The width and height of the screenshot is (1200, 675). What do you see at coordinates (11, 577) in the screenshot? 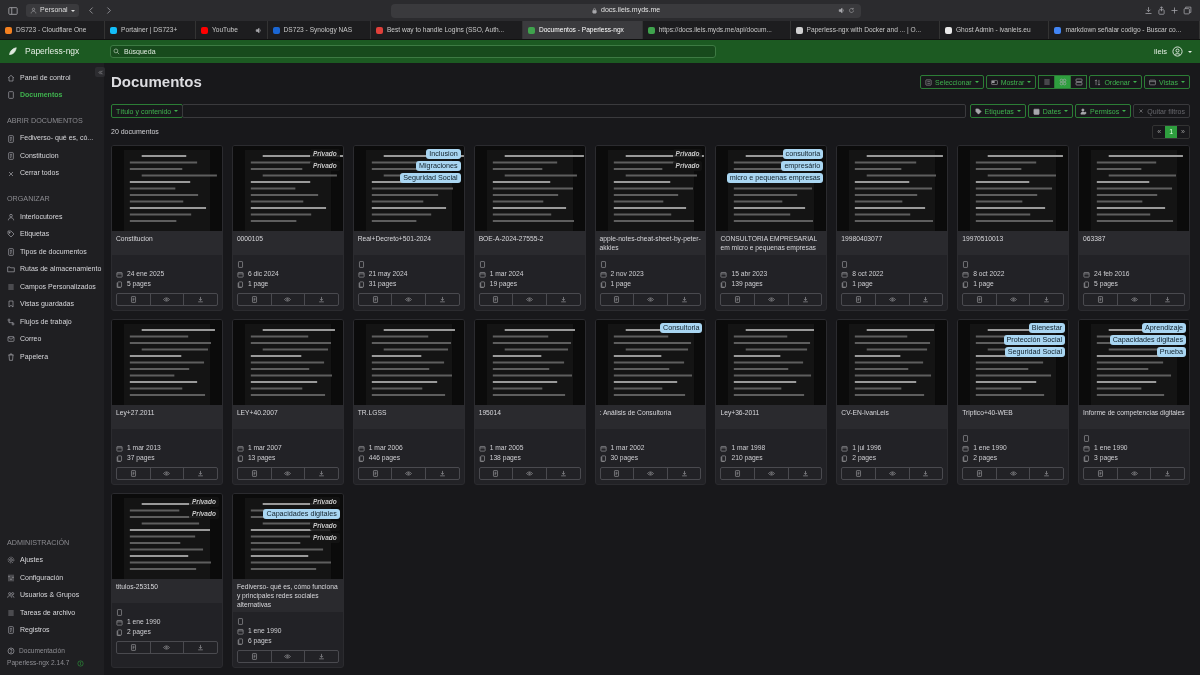
I see `sliders-icon` at bounding box center [11, 577].